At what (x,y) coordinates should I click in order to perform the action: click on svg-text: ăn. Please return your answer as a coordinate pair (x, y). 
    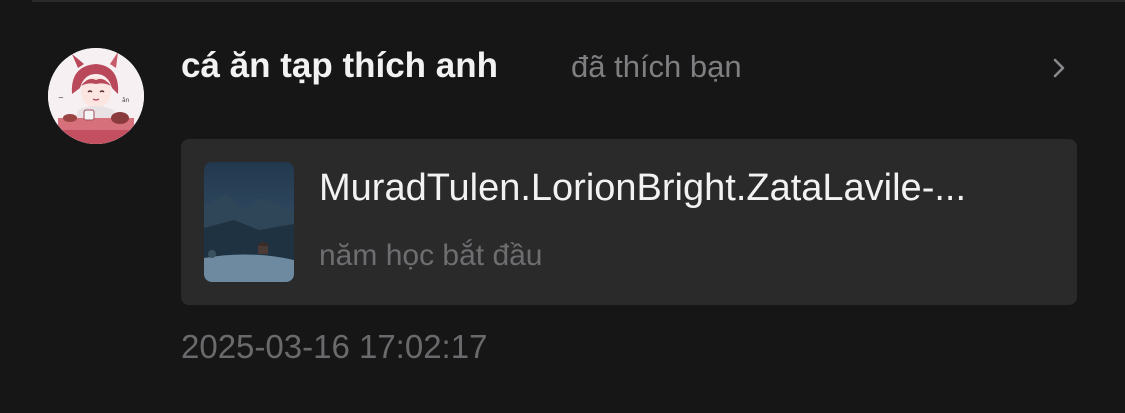
    Looking at the image, I should click on (126, 100).